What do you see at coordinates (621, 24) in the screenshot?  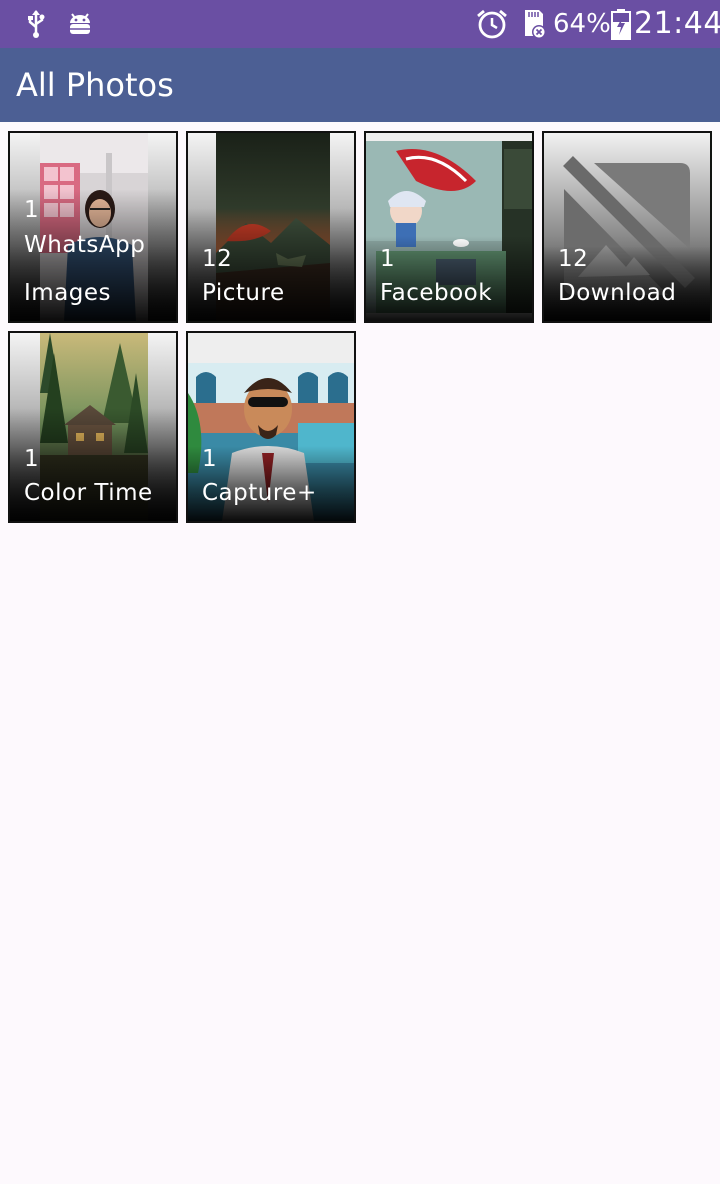 I see `battery-charging-icon` at bounding box center [621, 24].